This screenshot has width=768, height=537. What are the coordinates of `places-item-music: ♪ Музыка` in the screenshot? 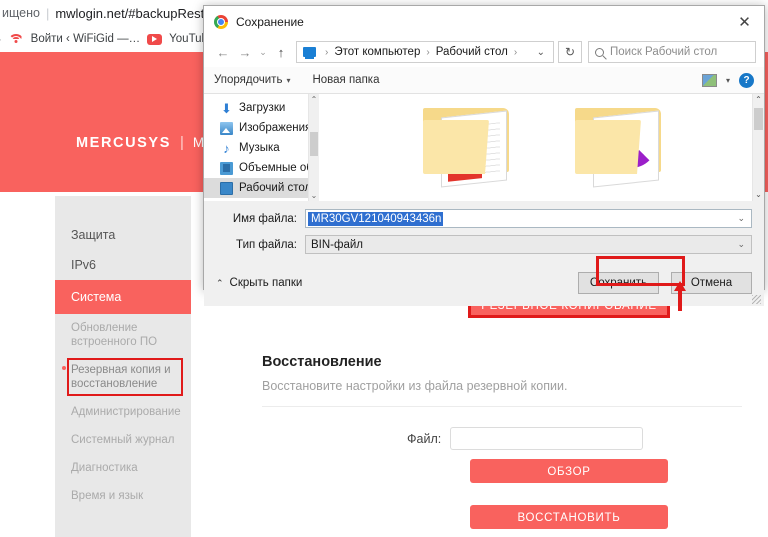 It's located at (256, 148).